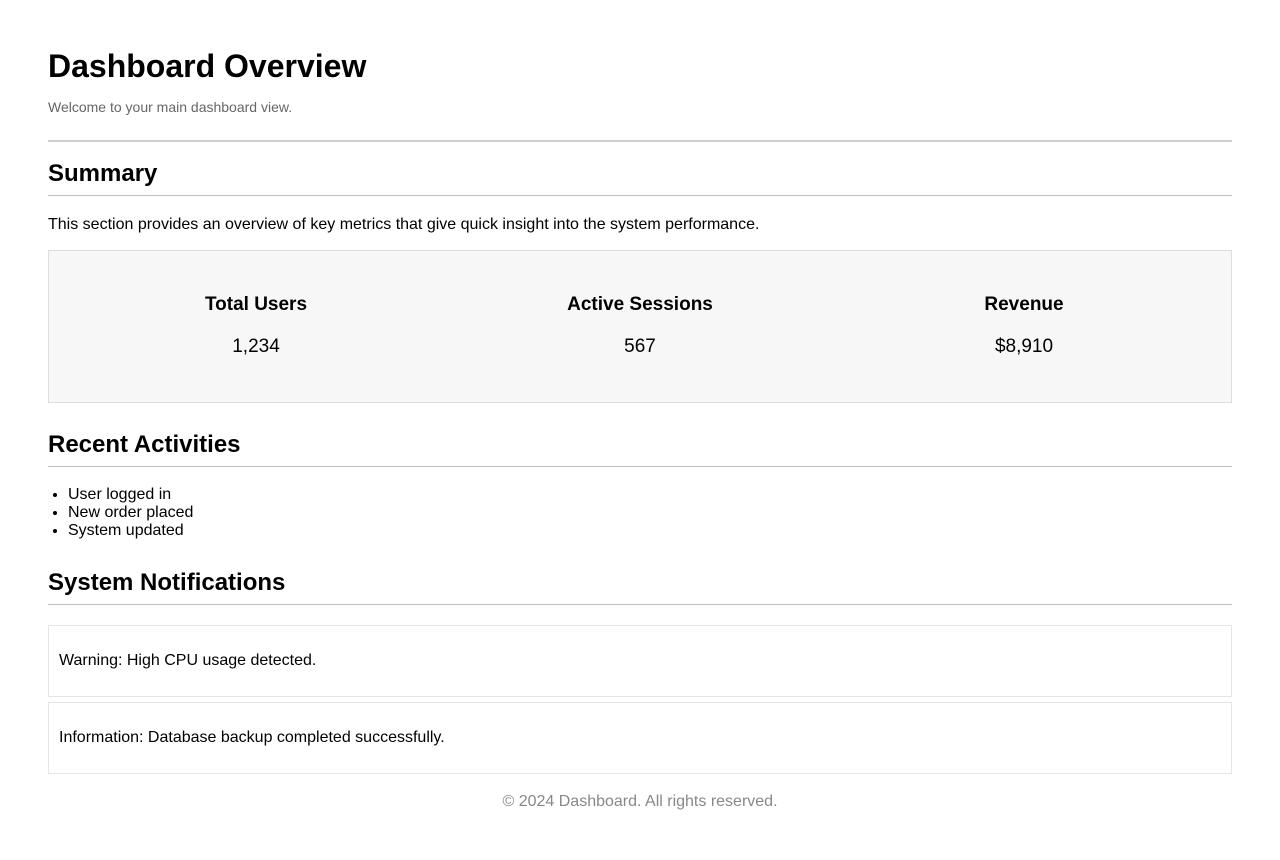 Image resolution: width=1280 pixels, height=860 pixels. I want to click on page-title: Dashboard Overview, so click(207, 66).